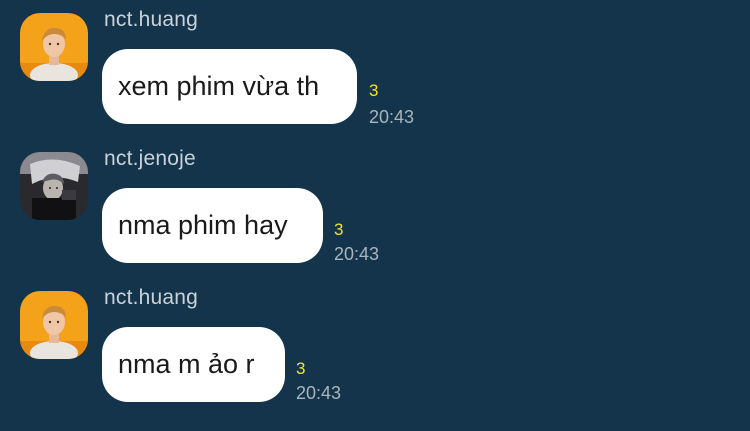  Describe the element at coordinates (193, 364) in the screenshot. I see `message-bubble: nma m ảo r` at that location.